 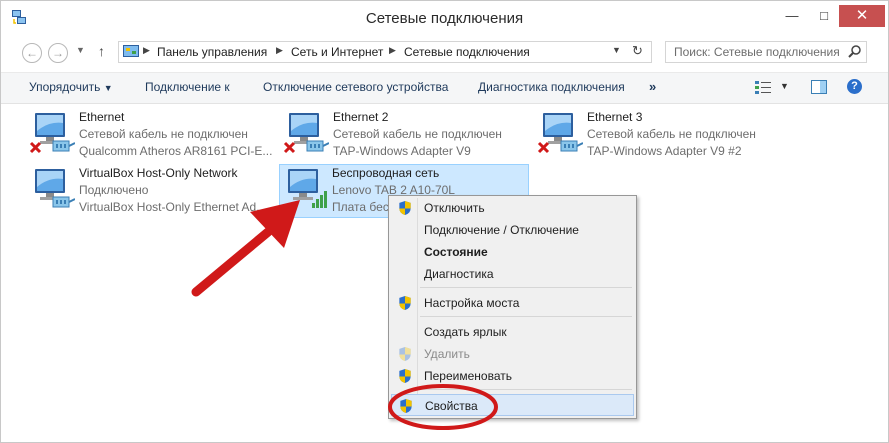 I want to click on menu-item-label: Создать ярлык, so click(x=465, y=332).